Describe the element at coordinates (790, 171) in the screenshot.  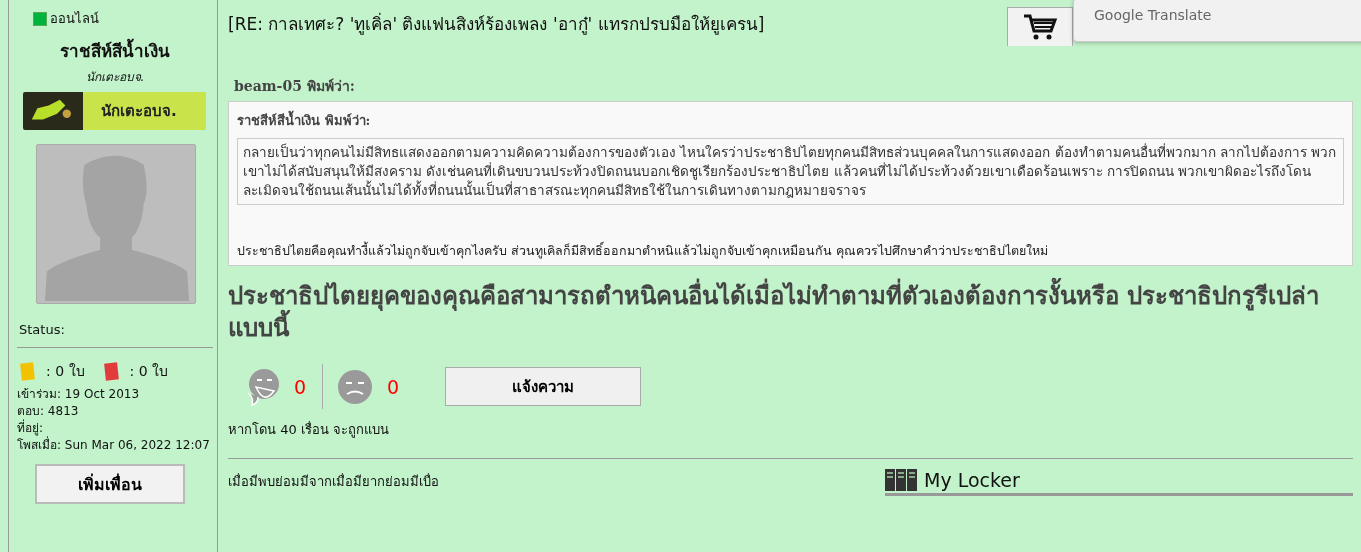
I see `nested-quote-text: กลายเป็นว่าทุกคนไม่มีสิทธแสดงออกตามความคิดความต้องการของตัวเอง ไหนใครว่าประชาธิปไตยทุกคนมีสิทธส่วนบุคคลในการแสดงออก ต้องทำตามคนอื่นที่พวกมาก ลากไปต้องการ พวกเขาไม่ได้สนับสนุนให้มีสงคราม ดังเช่นคนที่เดินขบวนประท้วงปิดถนนบอกเชิดชูเรียกร้องประชาธิปไตย แล้วคนที่ไม่ได้ประท้วงด้วยเขาเดือดร้อนเพราะ การปิดถนน พวกเขาผิดอะไรถึงโดนละเมิดจนใช้ถนนเส้นนั้นไม่ได้ทั้งที่ถนนนั้นเป็นที่สาธาสรณะทุกคนมีสิทธใช้ในการเดินทางตามกฎหมายจราจร` at that location.